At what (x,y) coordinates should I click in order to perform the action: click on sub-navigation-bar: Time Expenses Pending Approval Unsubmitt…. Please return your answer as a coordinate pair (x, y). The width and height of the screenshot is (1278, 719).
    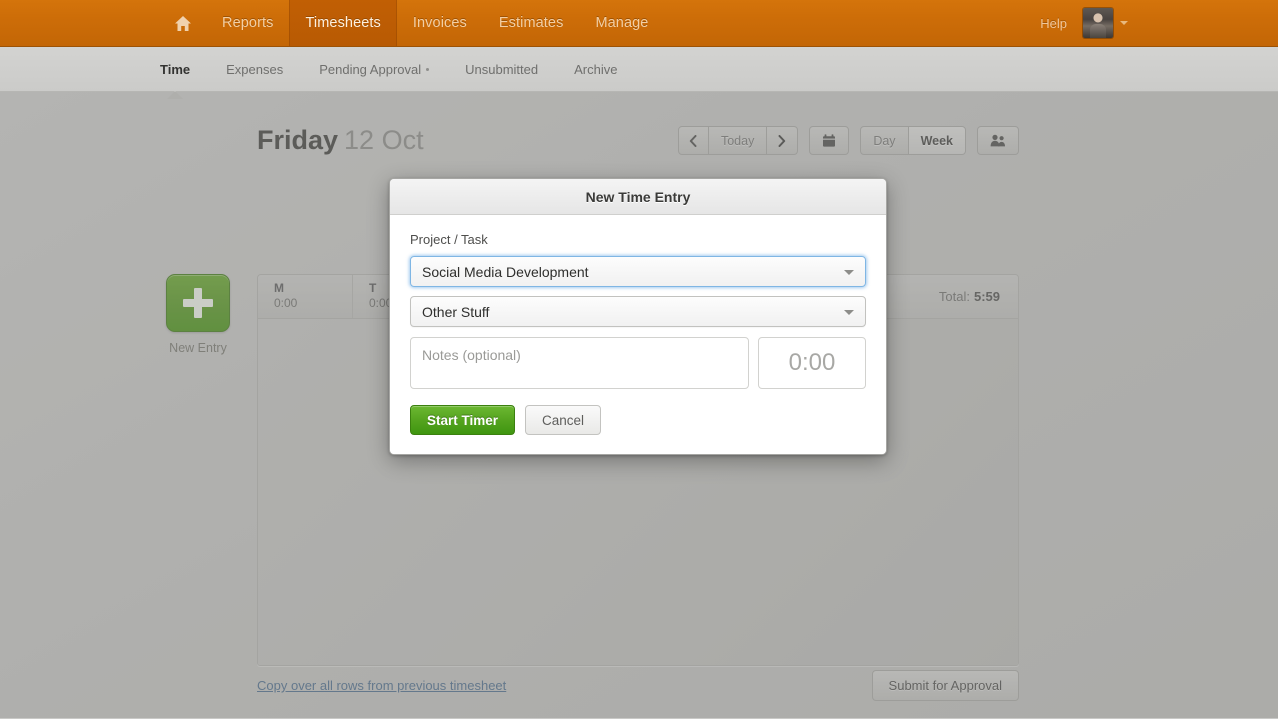
    Looking at the image, I should click on (639, 69).